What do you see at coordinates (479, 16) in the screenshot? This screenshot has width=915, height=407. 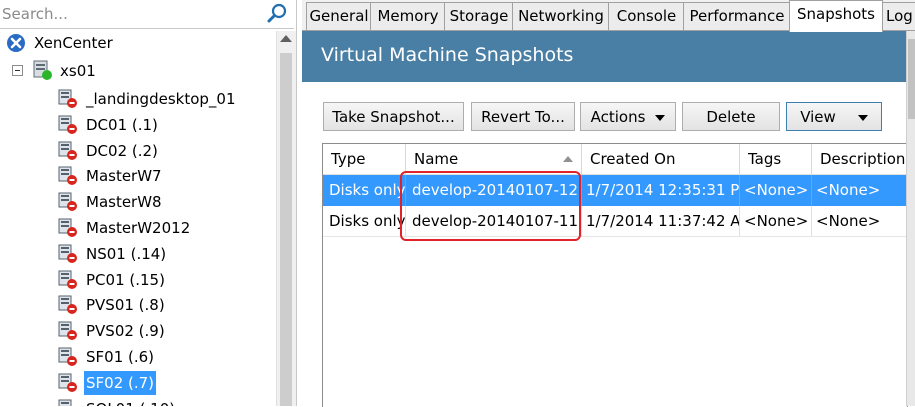 I see `tab-storage: Storage` at bounding box center [479, 16].